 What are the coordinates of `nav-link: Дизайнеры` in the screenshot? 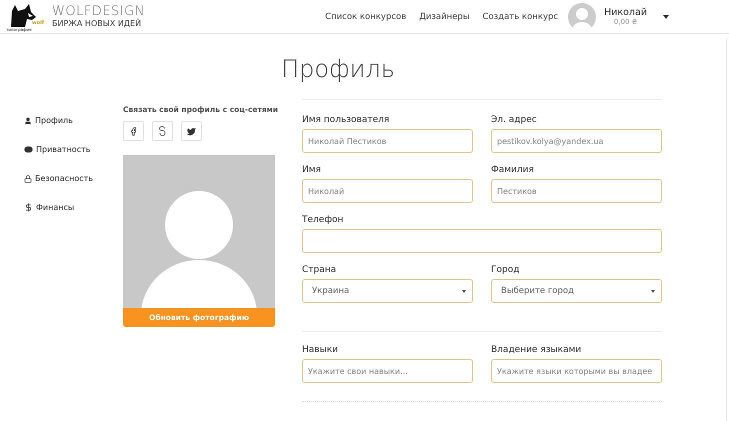 It's located at (444, 17).